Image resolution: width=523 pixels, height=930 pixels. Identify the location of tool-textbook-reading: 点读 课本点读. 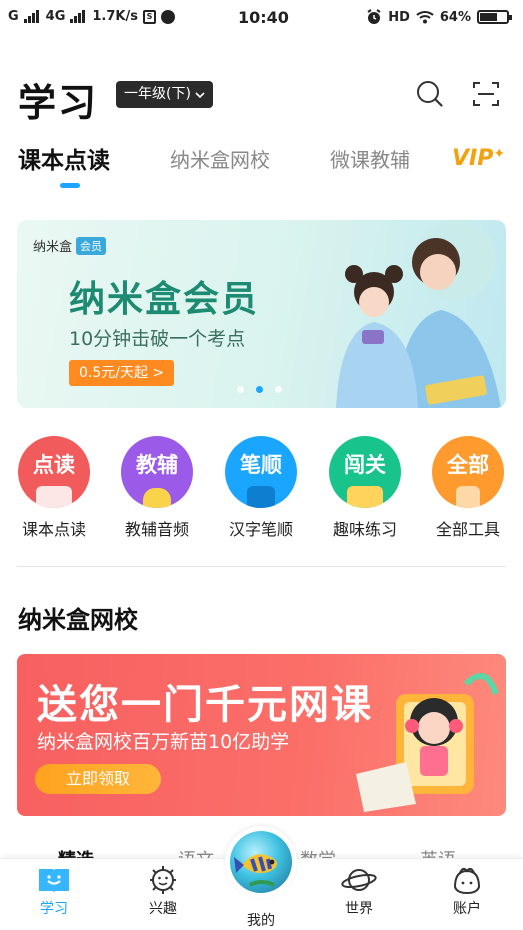
(54, 488).